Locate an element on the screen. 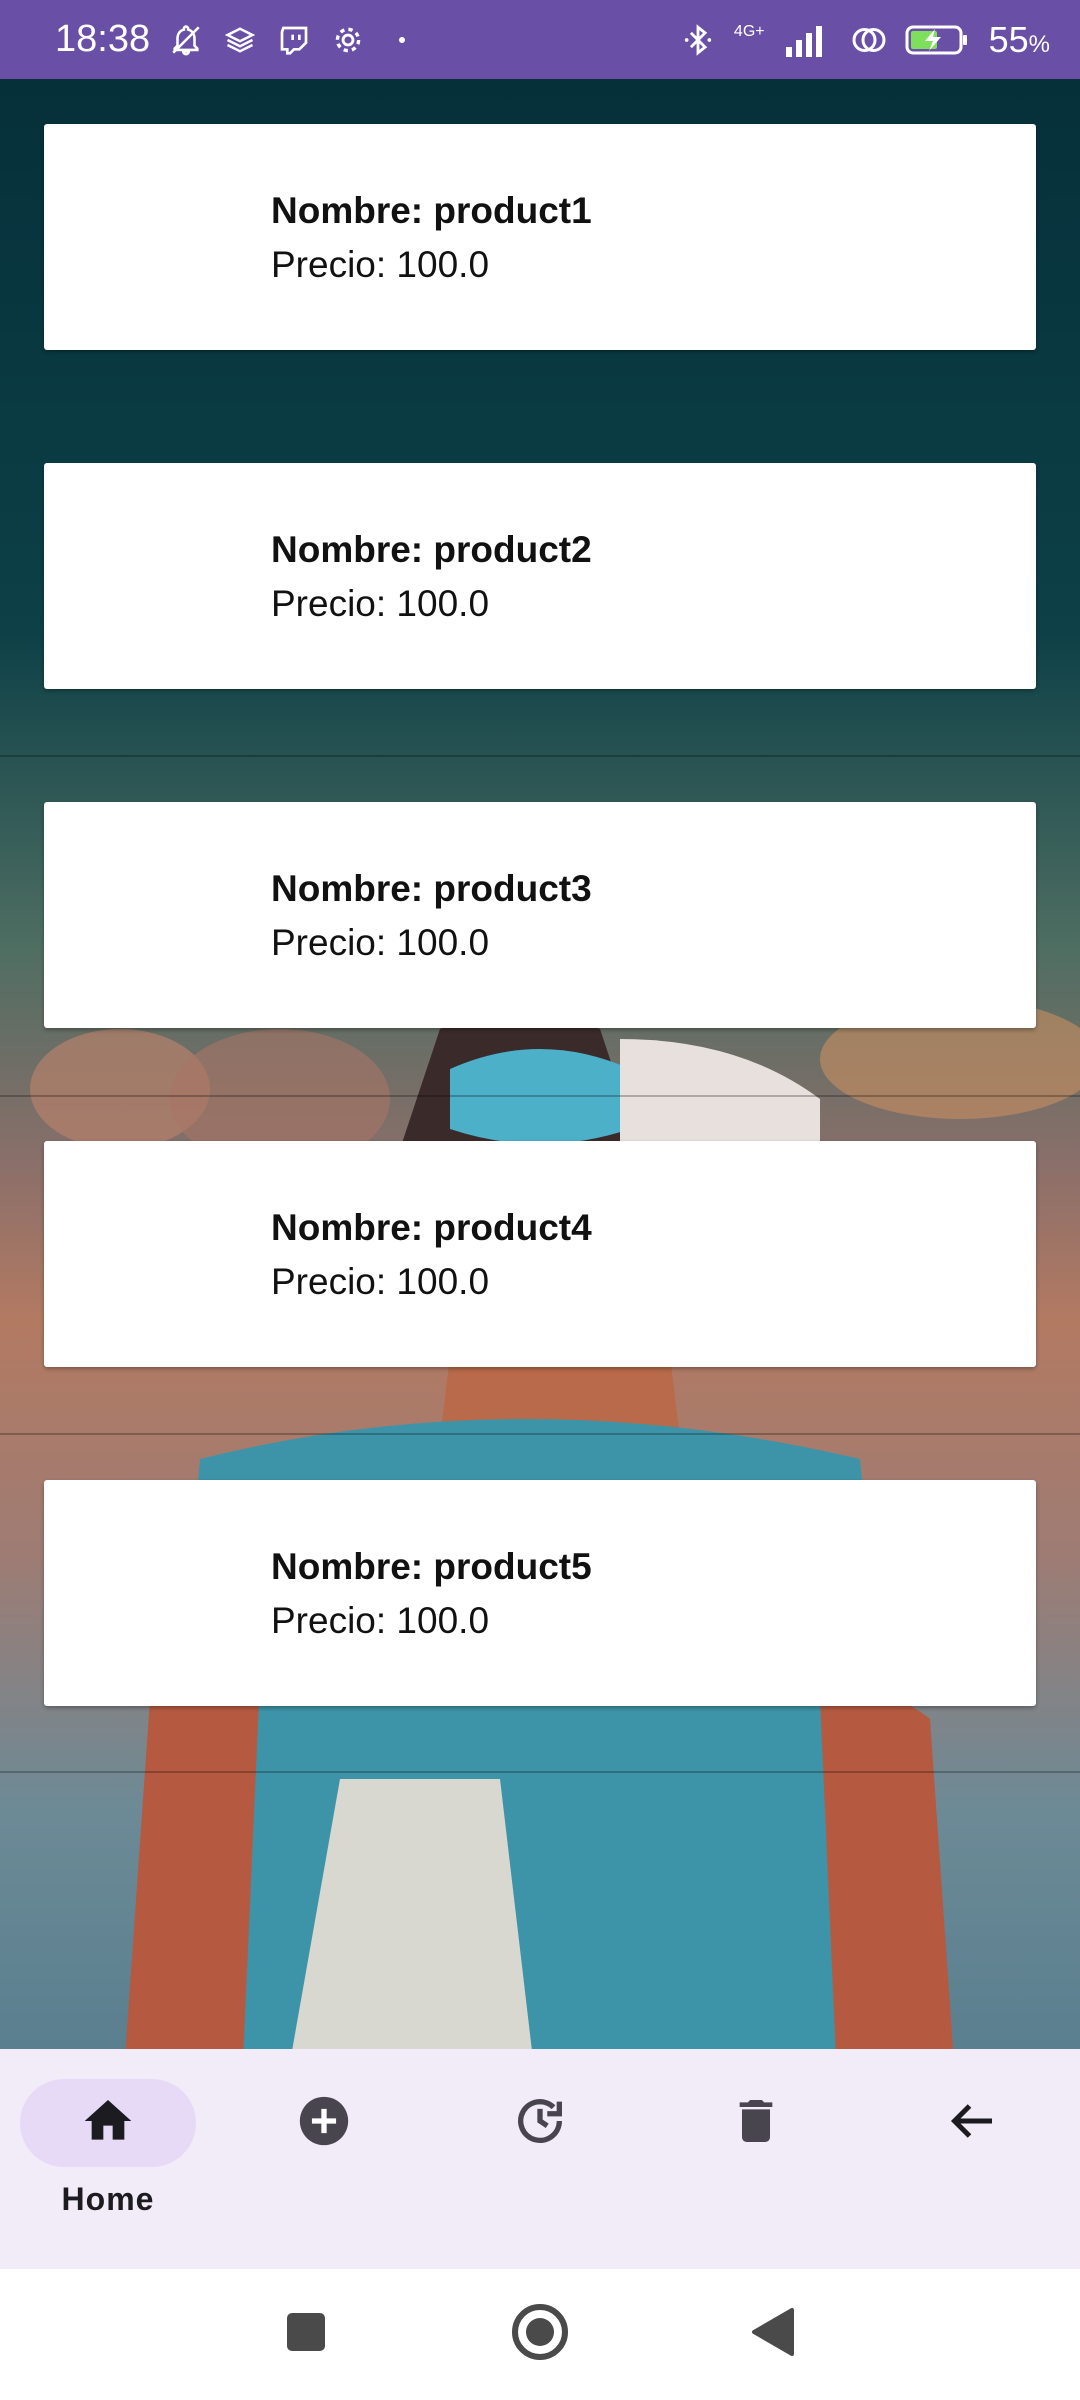 The width and height of the screenshot is (1080, 2400). back-button is located at coordinates (772, 2334).